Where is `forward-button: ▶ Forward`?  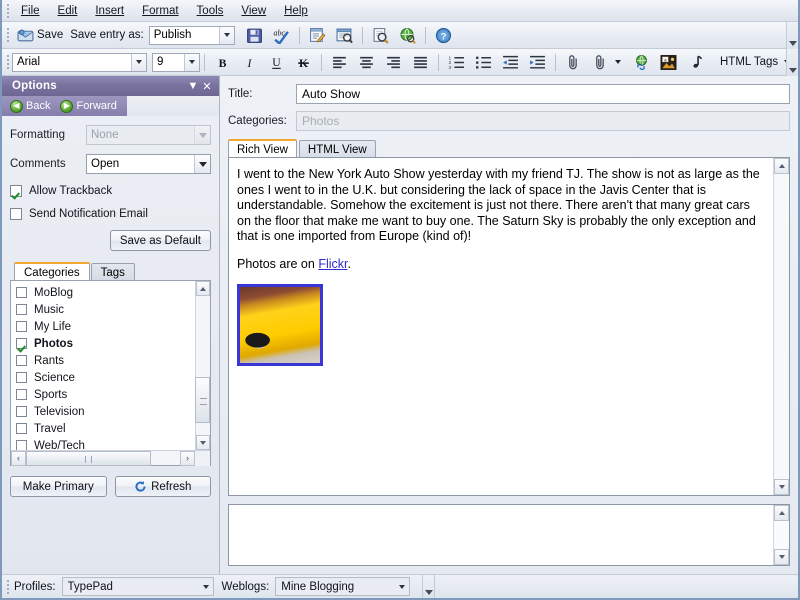
forward-button: ▶ Forward is located at coordinates (91, 106).